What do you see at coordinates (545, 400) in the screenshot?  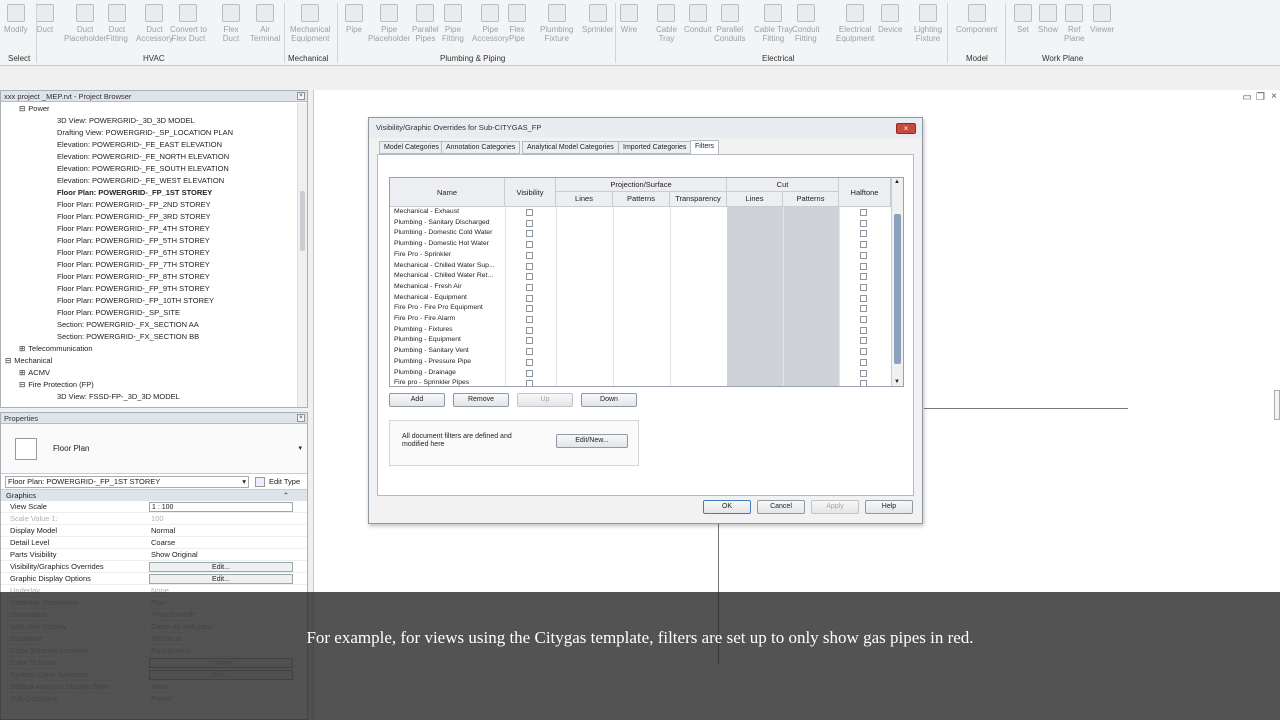 I see `up-button: Up` at bounding box center [545, 400].